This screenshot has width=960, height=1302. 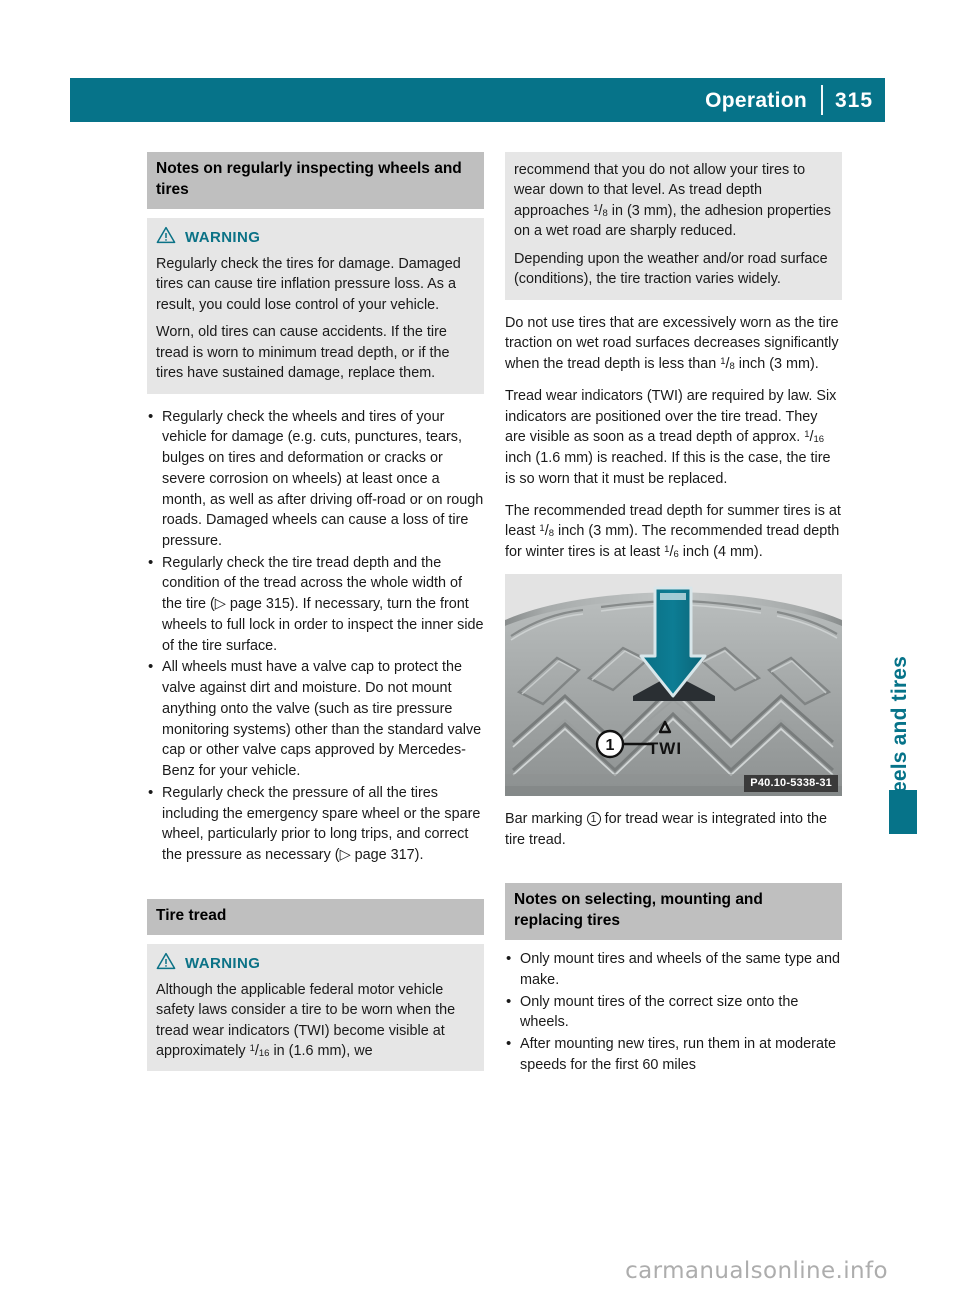 What do you see at coordinates (756, 1271) in the screenshot?
I see `site-watermark: carmanualsonline.info` at bounding box center [756, 1271].